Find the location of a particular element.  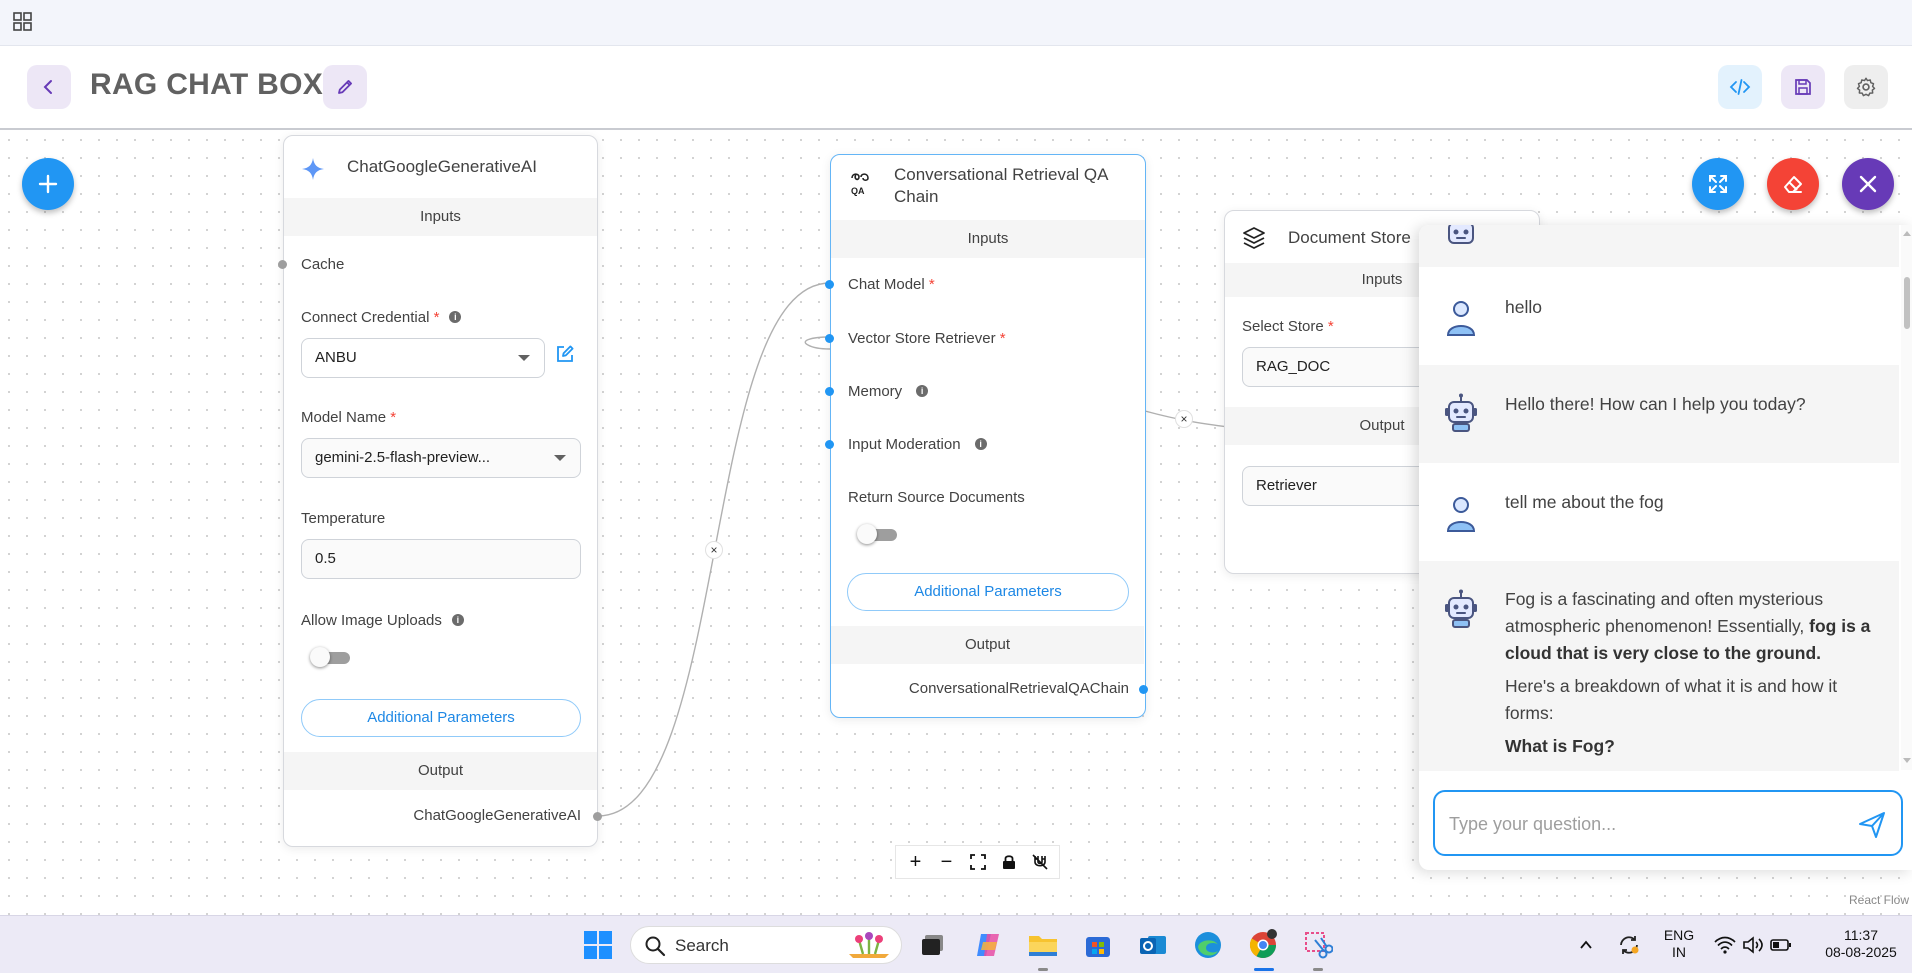

temperature-value: 0.5 is located at coordinates (325, 558).